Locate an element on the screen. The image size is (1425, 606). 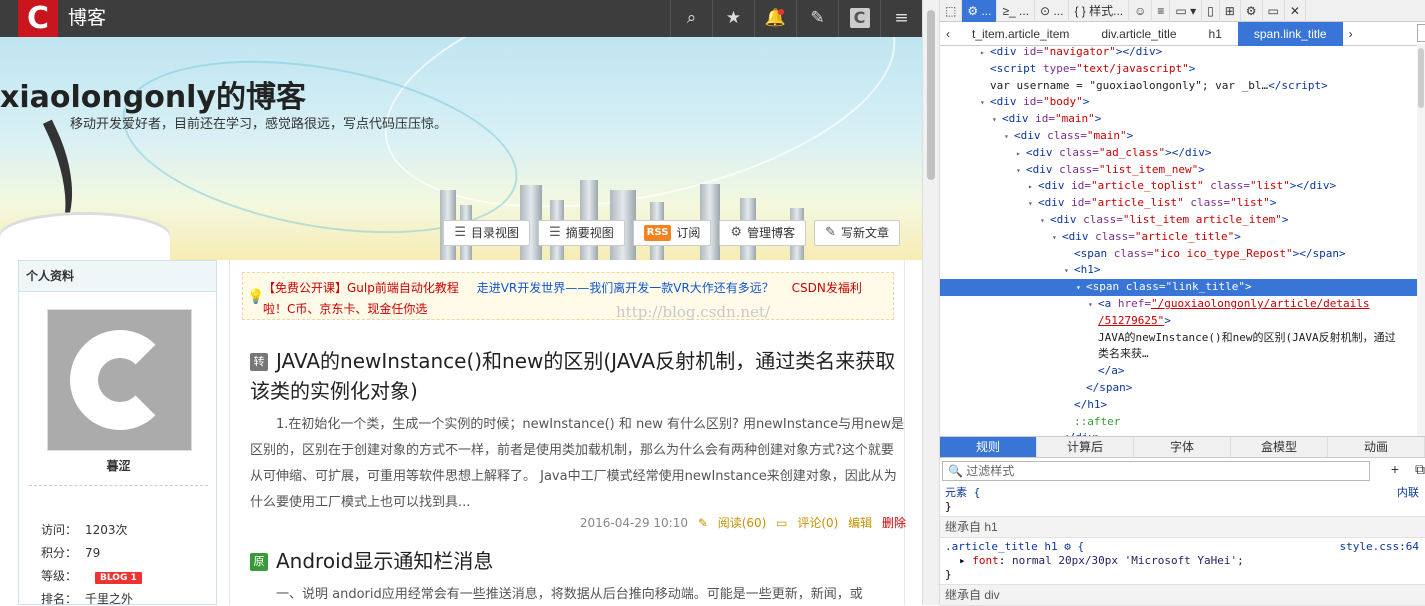
pseudo-class-icon: ⧉ is located at coordinates (1420, 469).